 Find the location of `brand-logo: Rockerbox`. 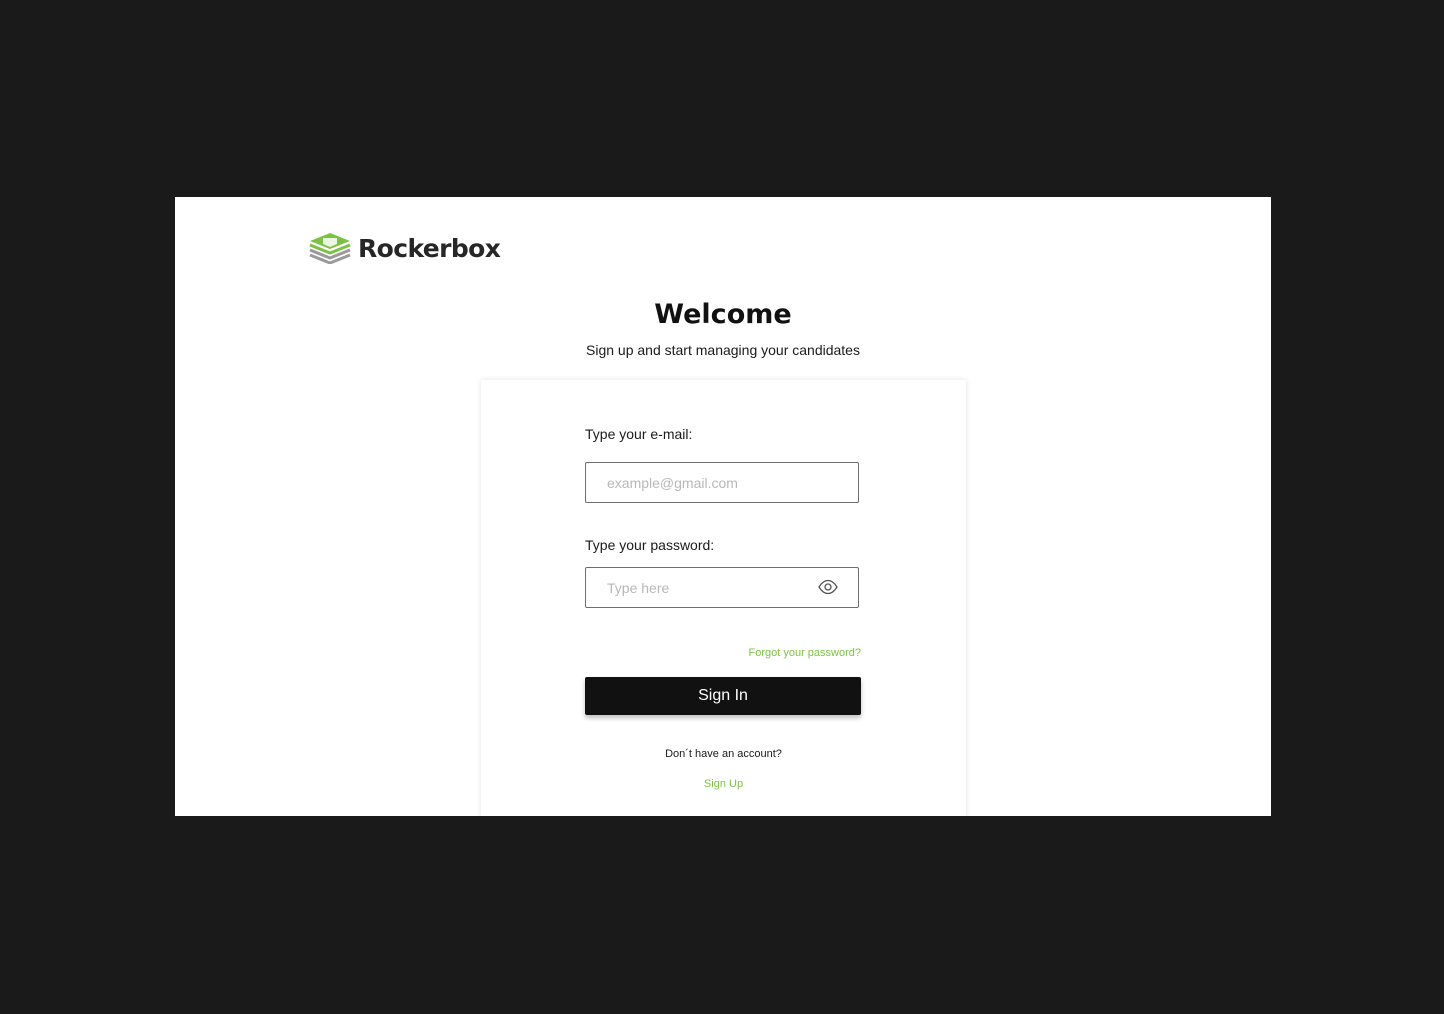

brand-logo: Rockerbox is located at coordinates (404, 248).